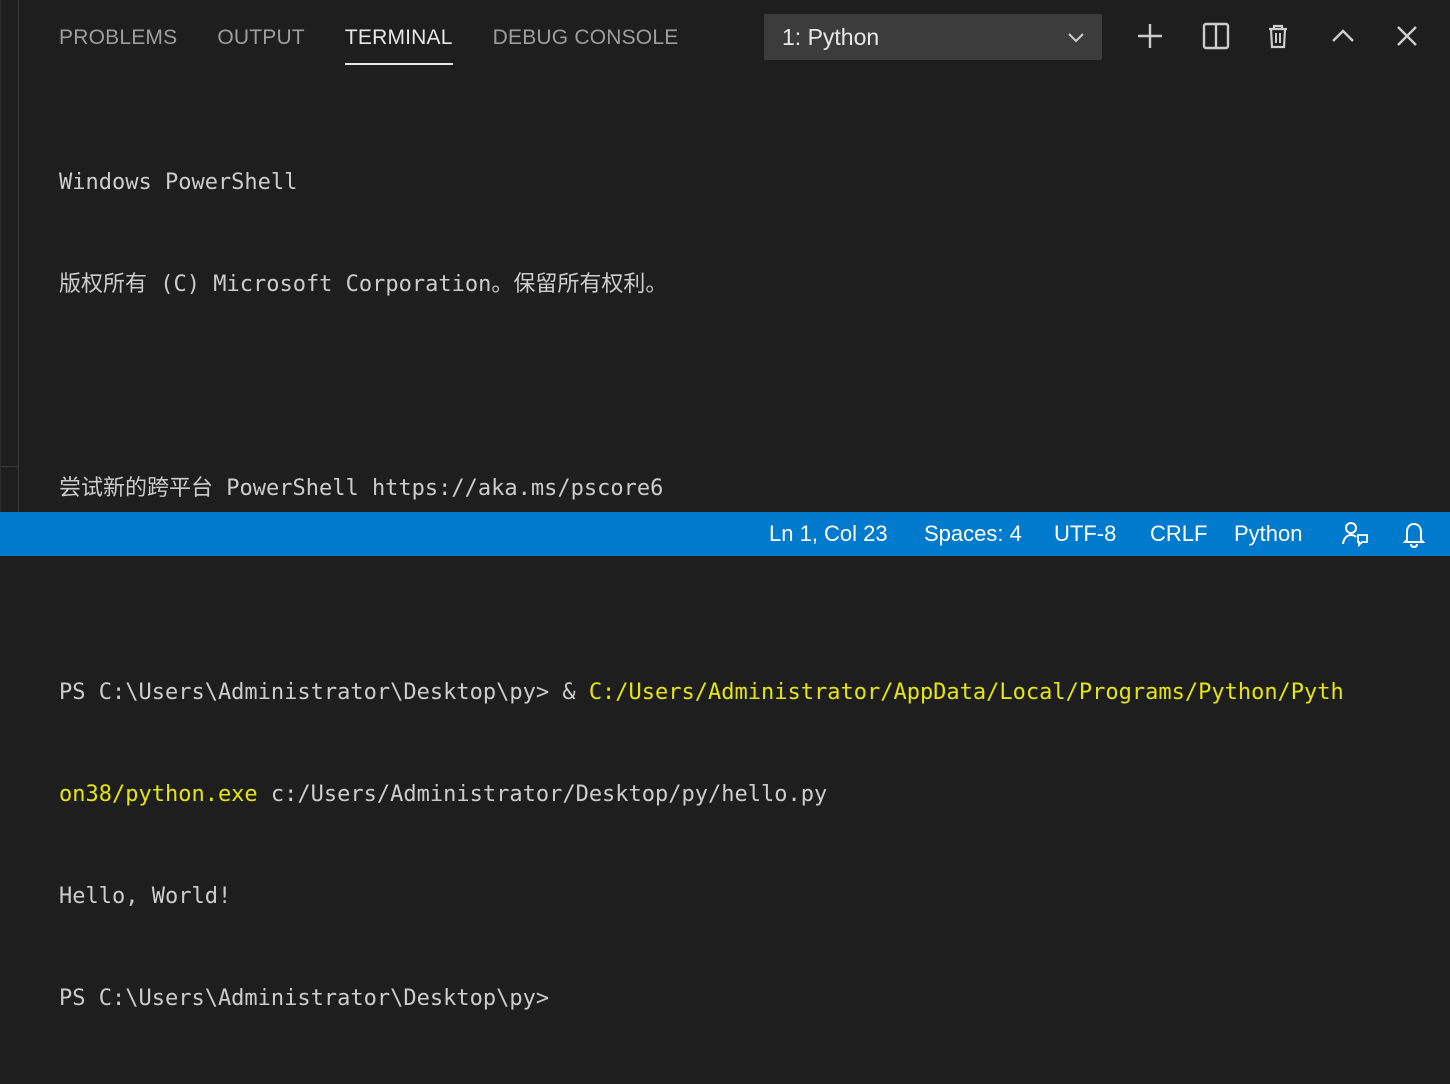 The height and width of the screenshot is (1084, 1450). I want to click on bell-icon, so click(1414, 534).